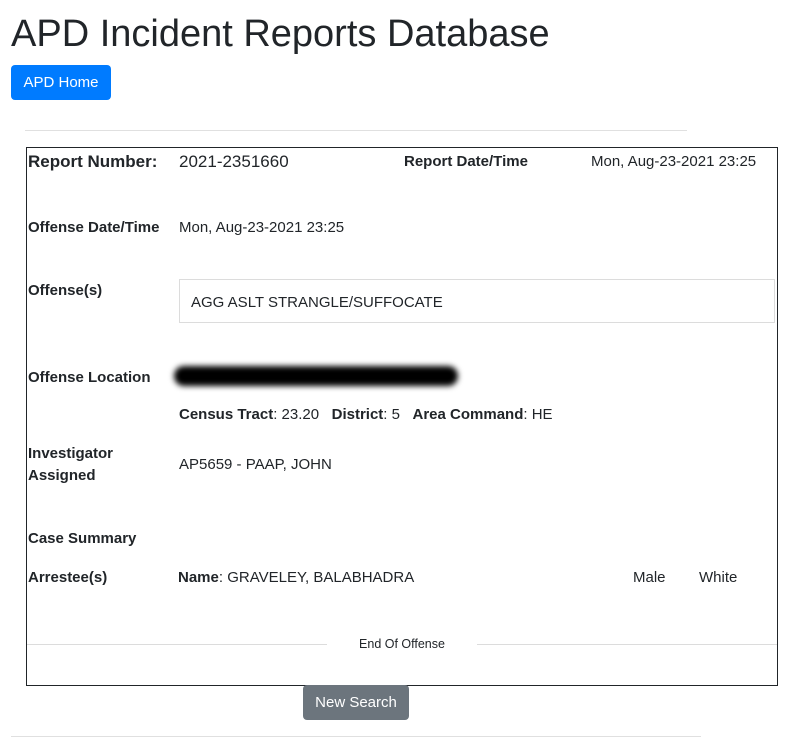 The height and width of the screenshot is (745, 786). Describe the element at coordinates (82, 538) in the screenshot. I see `case-summary-label: Case Summary` at that location.